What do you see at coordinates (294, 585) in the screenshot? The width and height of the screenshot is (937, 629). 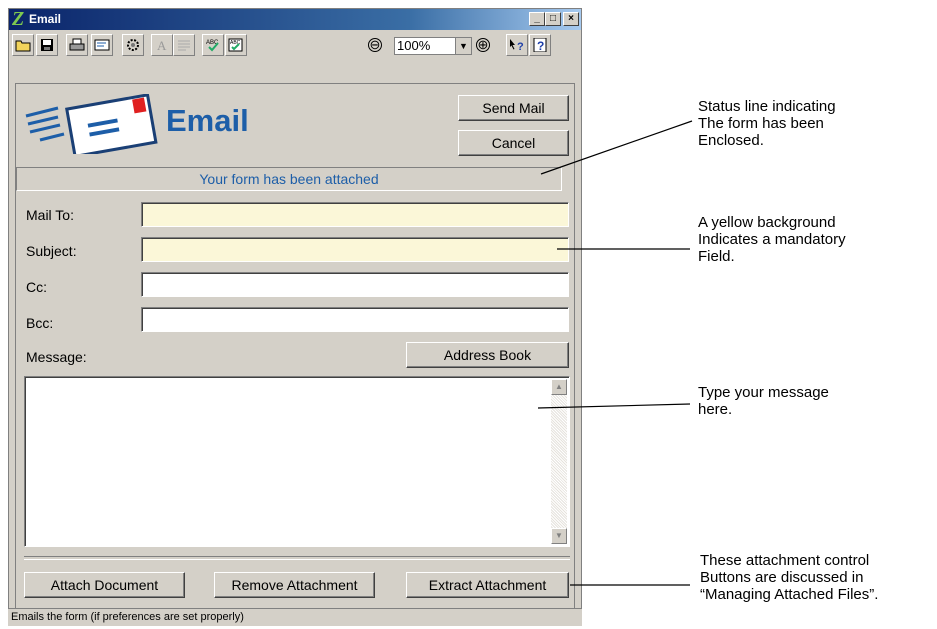 I see `remove-attachment-button: Remove Attachment` at bounding box center [294, 585].